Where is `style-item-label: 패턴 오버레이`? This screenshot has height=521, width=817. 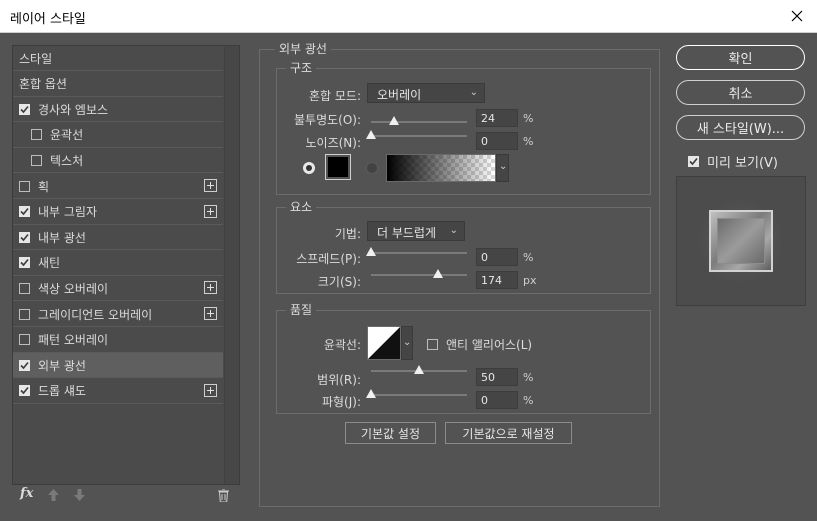
style-item-label: 패턴 오버레이 is located at coordinates (73, 340).